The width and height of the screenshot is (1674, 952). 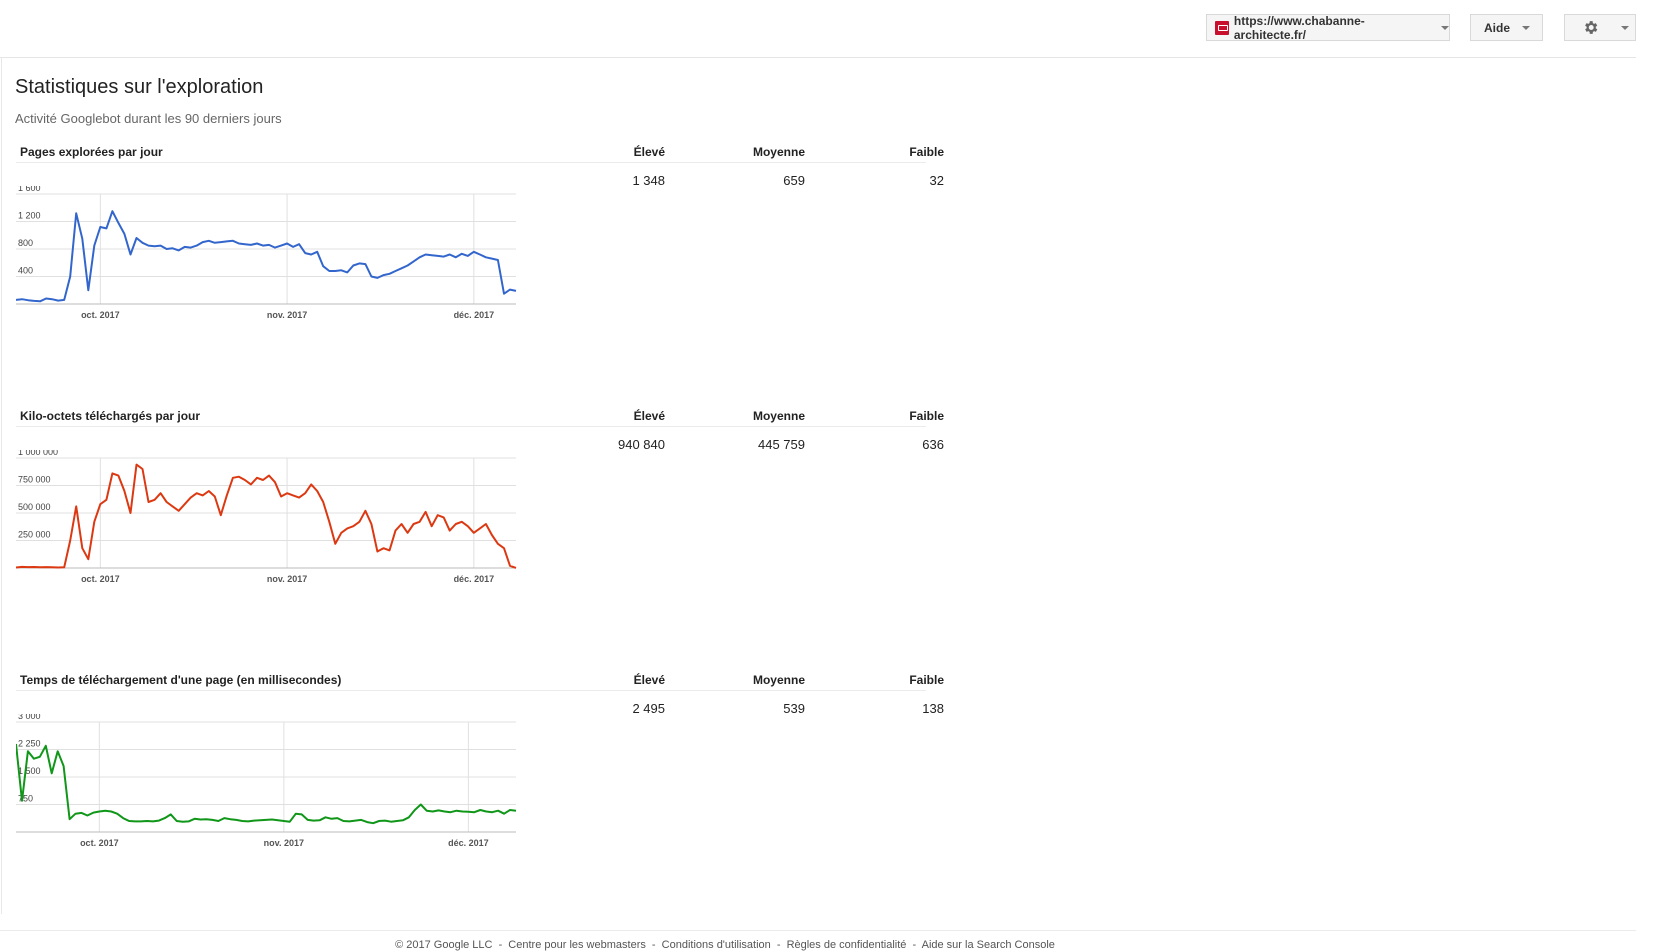 I want to click on y-tick-label: 1 600, so click(x=29, y=189).